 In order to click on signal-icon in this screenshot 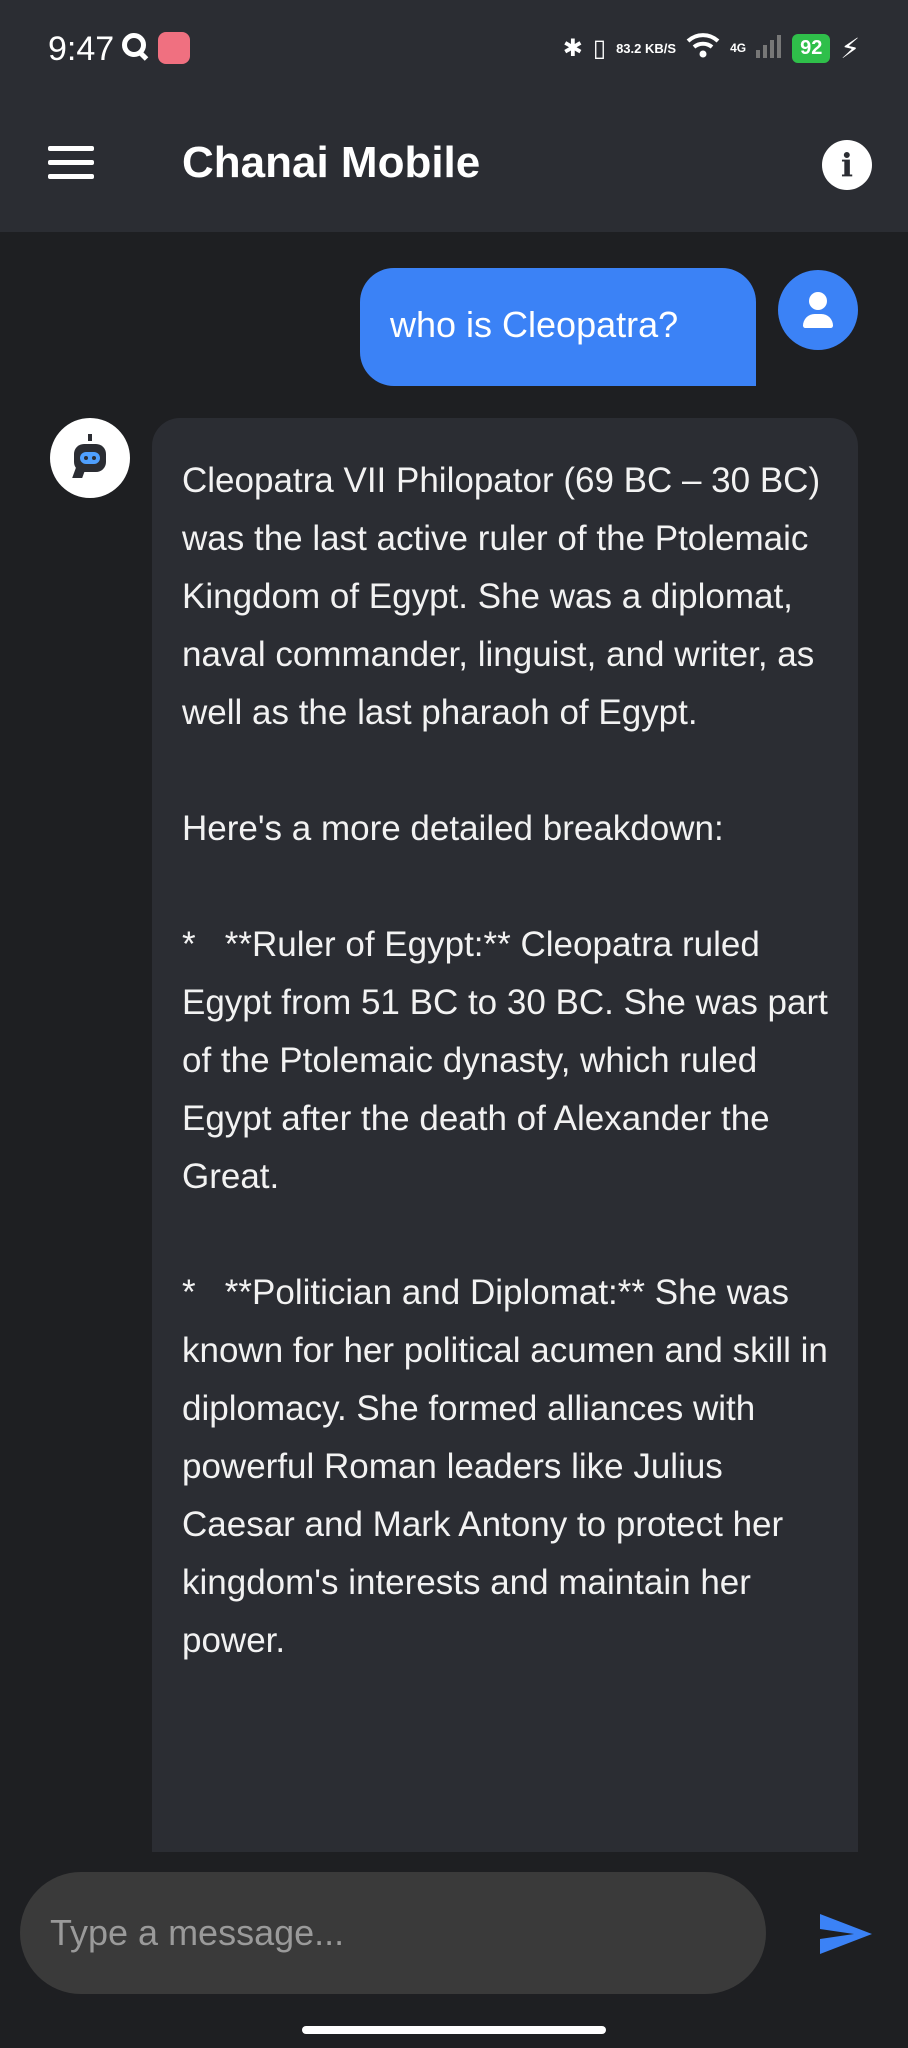, I will do `click(769, 48)`.